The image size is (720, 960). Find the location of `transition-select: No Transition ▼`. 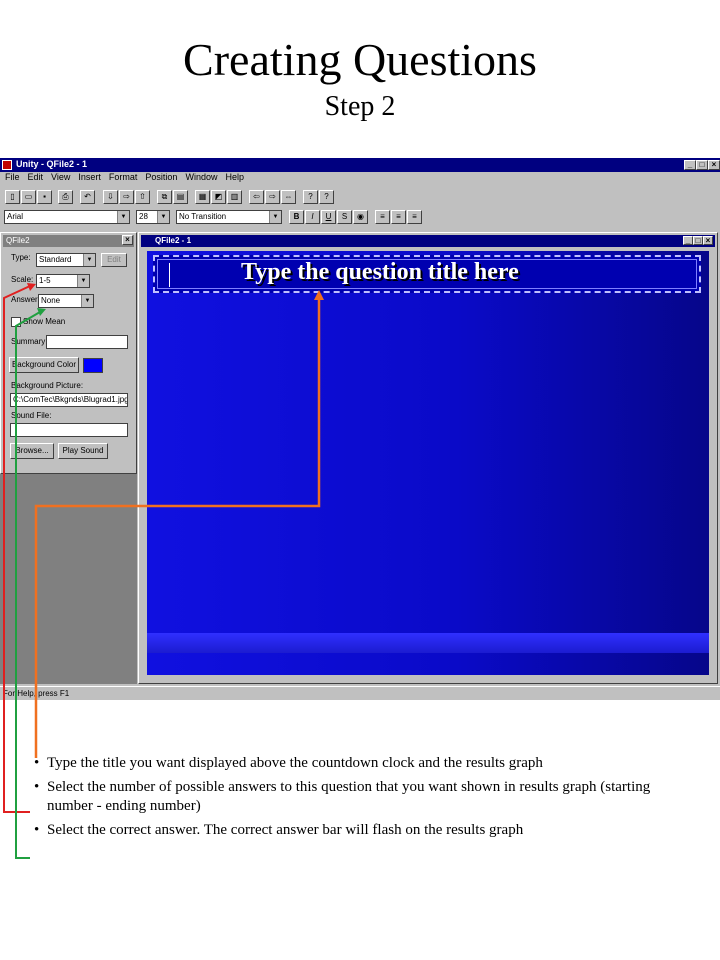

transition-select: No Transition ▼ is located at coordinates (229, 217).